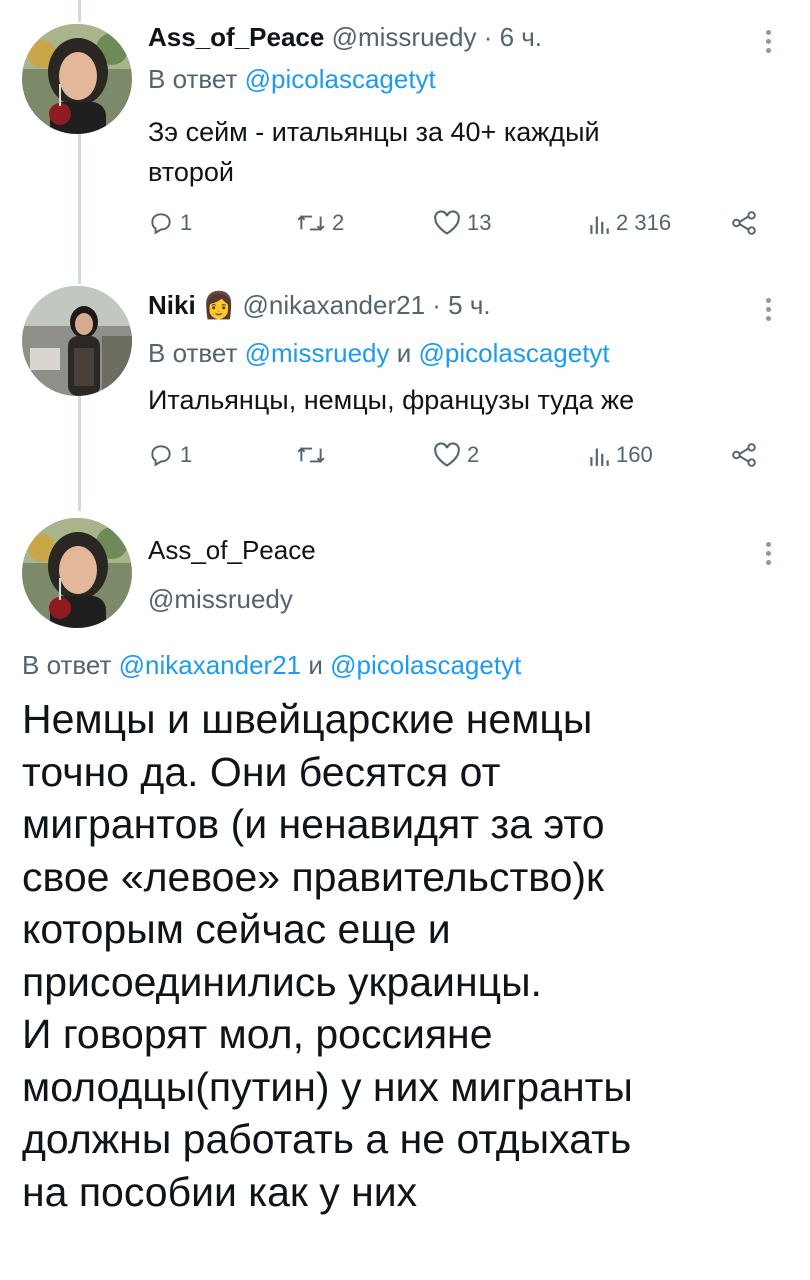  I want to click on reply-context: В ответ @nikaxander21 и @picolascagetyt, so click(271, 665).